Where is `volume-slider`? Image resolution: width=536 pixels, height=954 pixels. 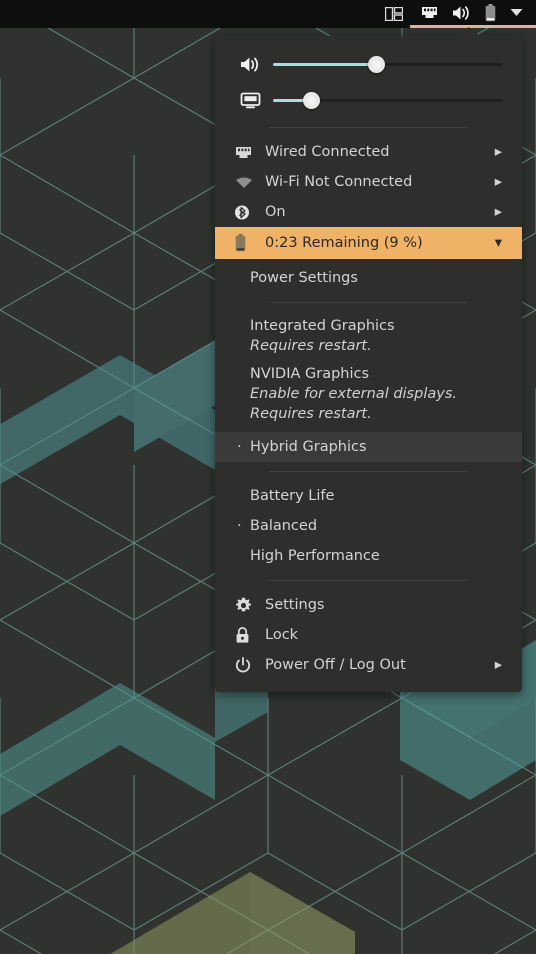
volume-slider is located at coordinates (387, 64).